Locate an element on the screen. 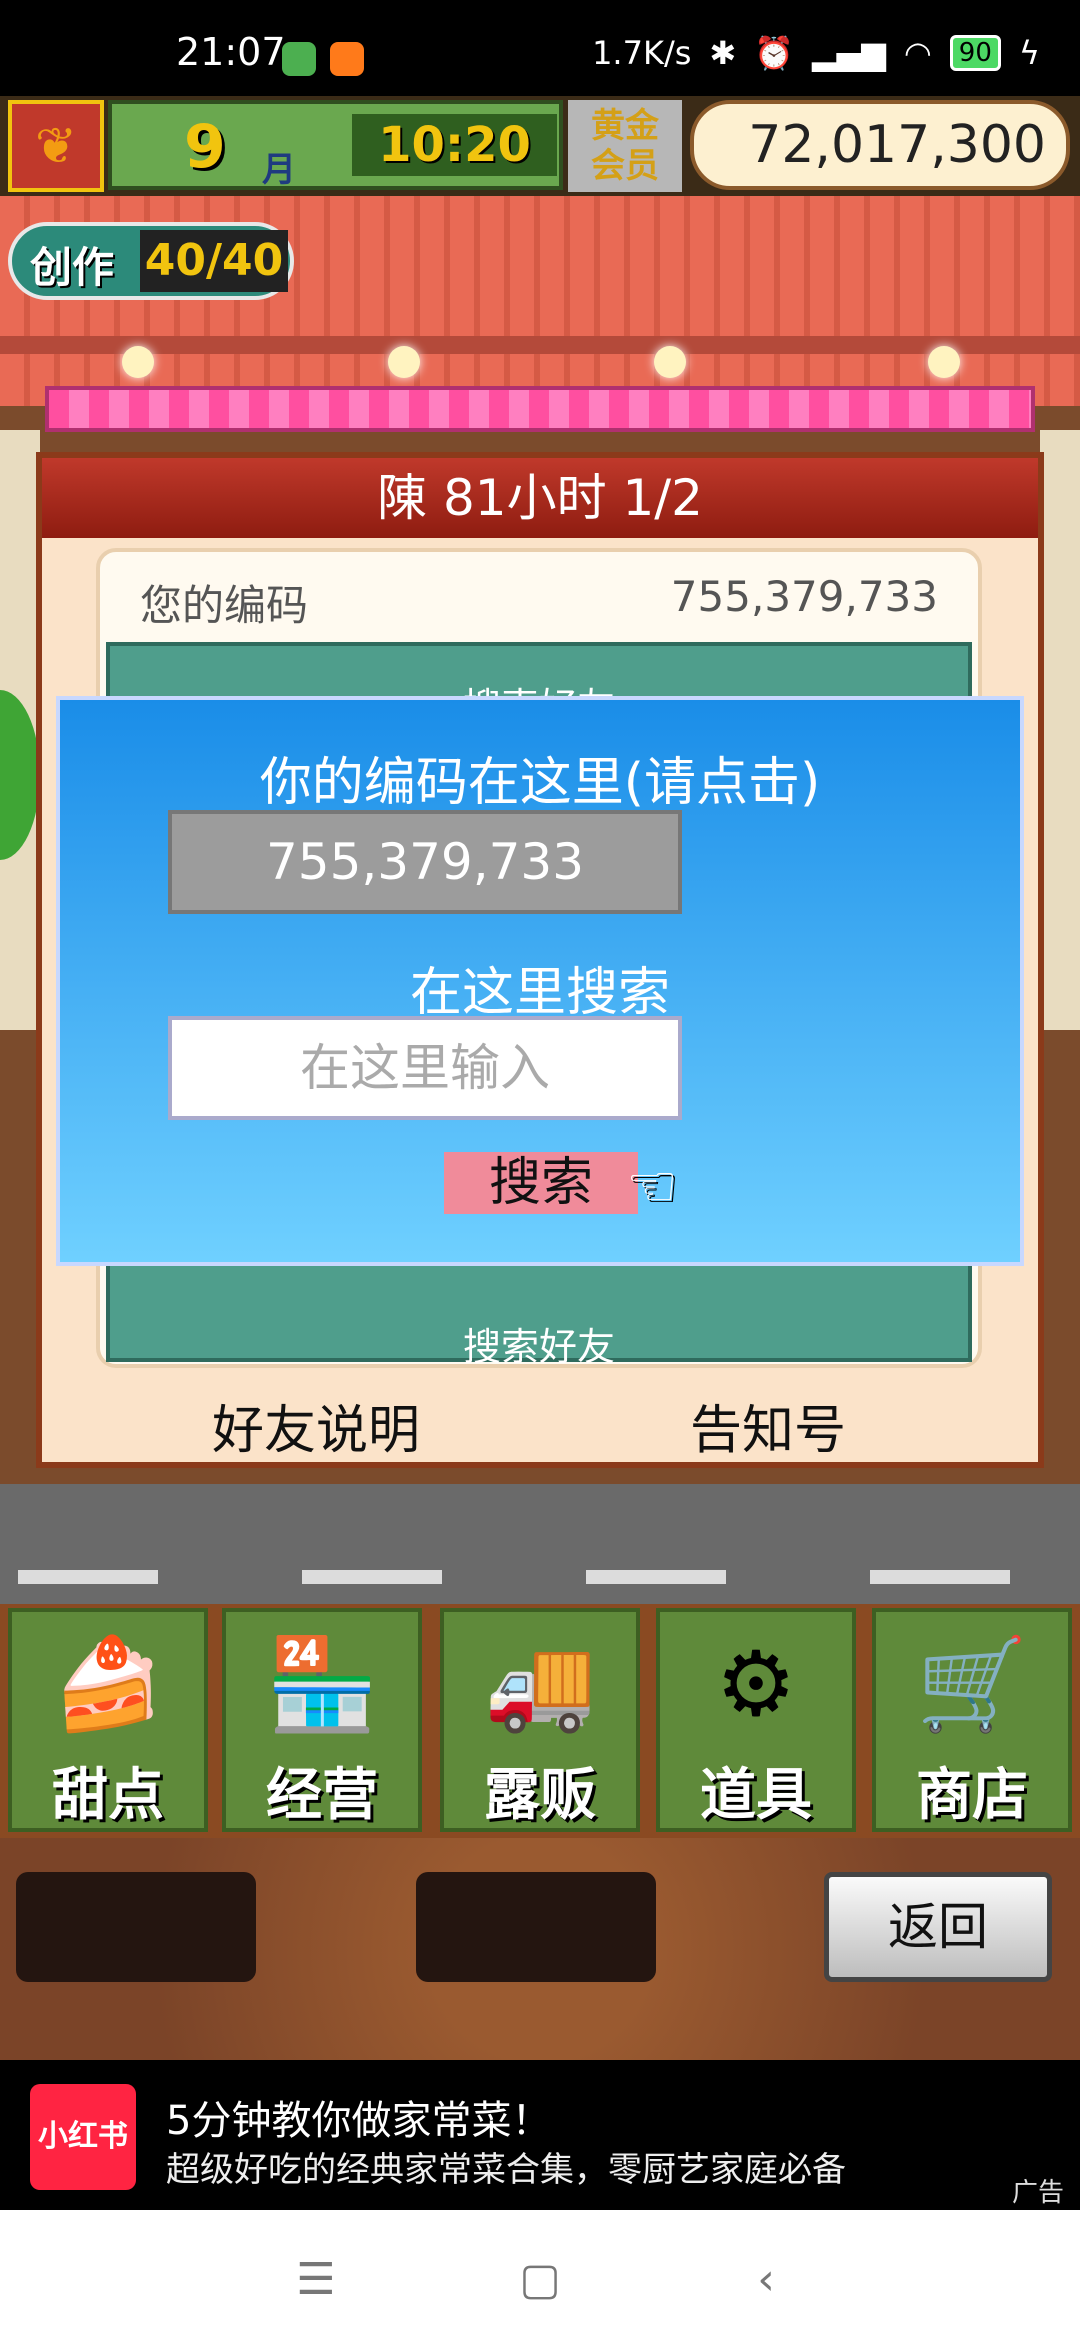  gold-member-badge: 黄金 会员 is located at coordinates (625, 146).